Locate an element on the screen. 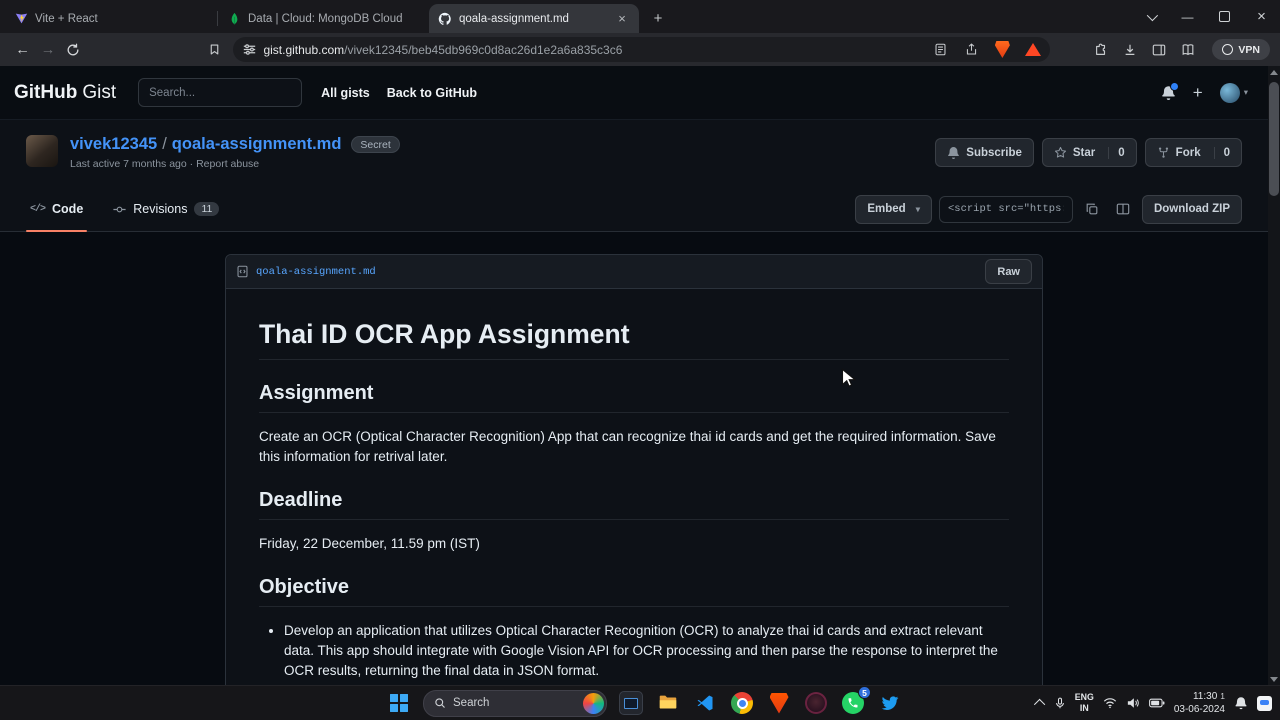  open-with-button is located at coordinates (1123, 209).